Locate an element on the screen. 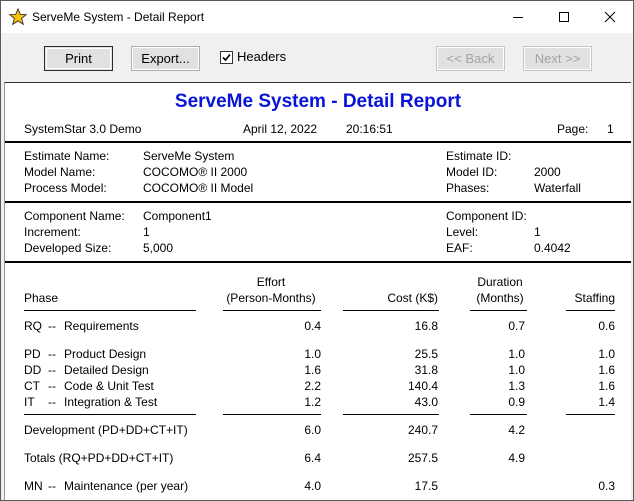 This screenshot has width=634, height=501. phase-name: Detailed Design is located at coordinates (106, 370).